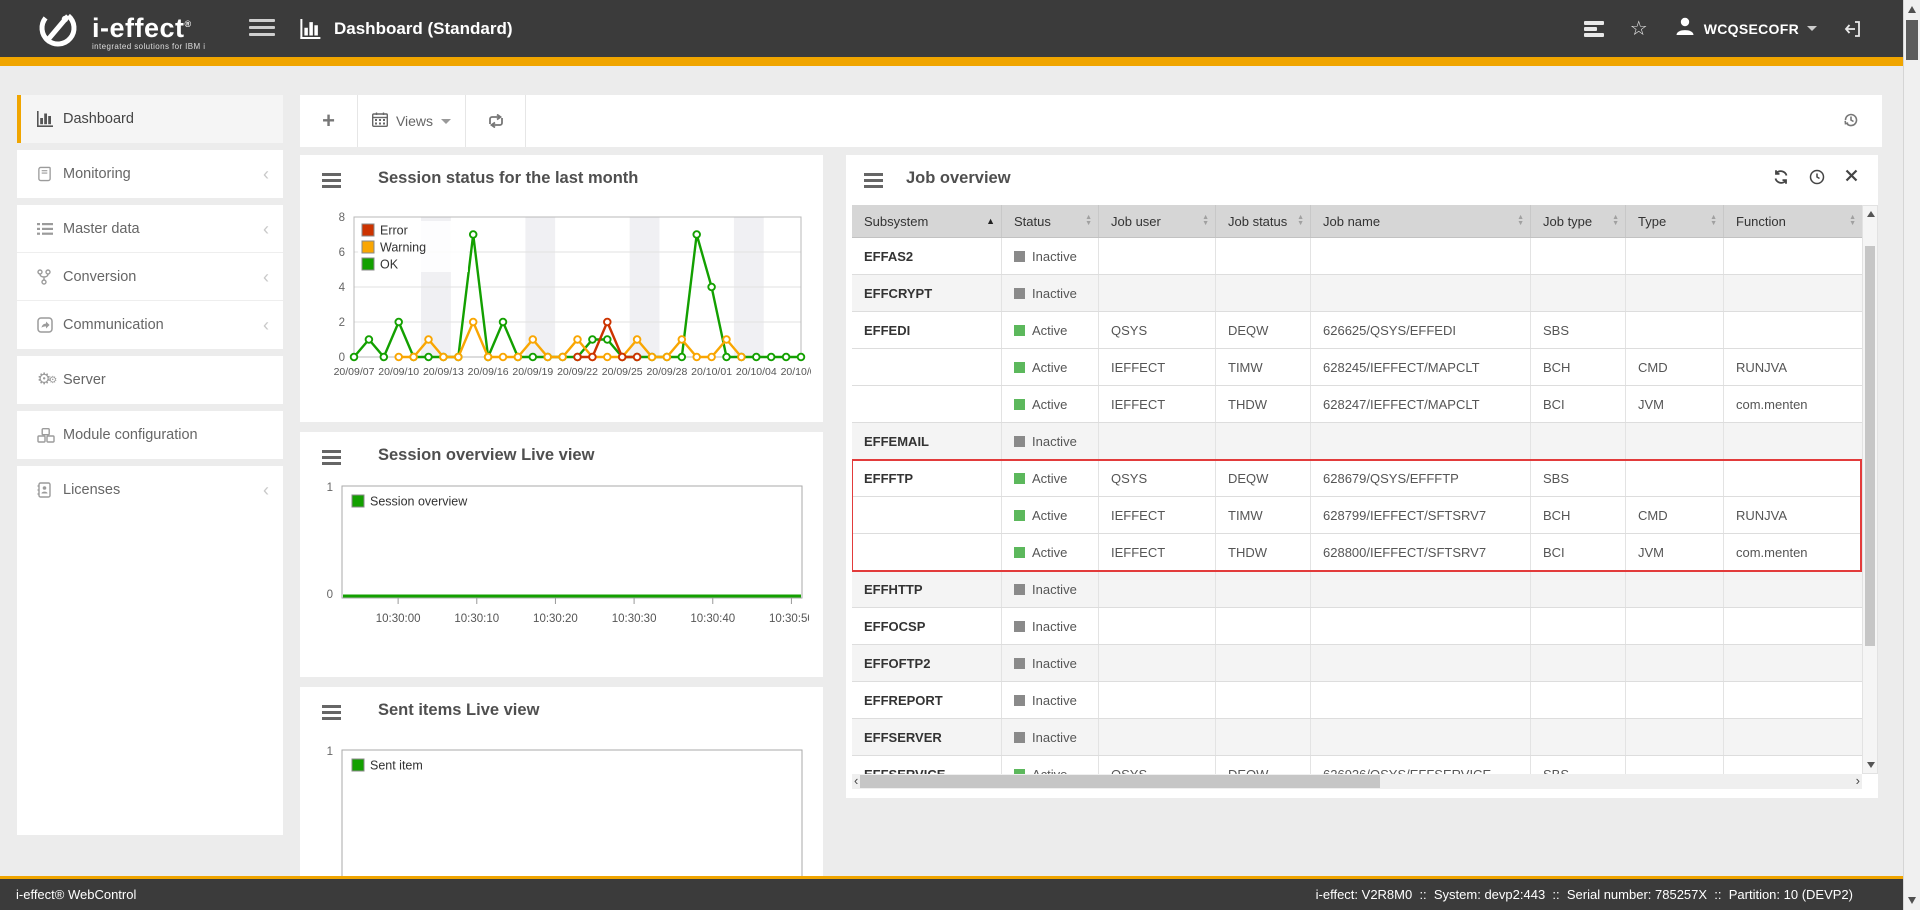  I want to click on svg-text: Session overview, so click(419, 502).